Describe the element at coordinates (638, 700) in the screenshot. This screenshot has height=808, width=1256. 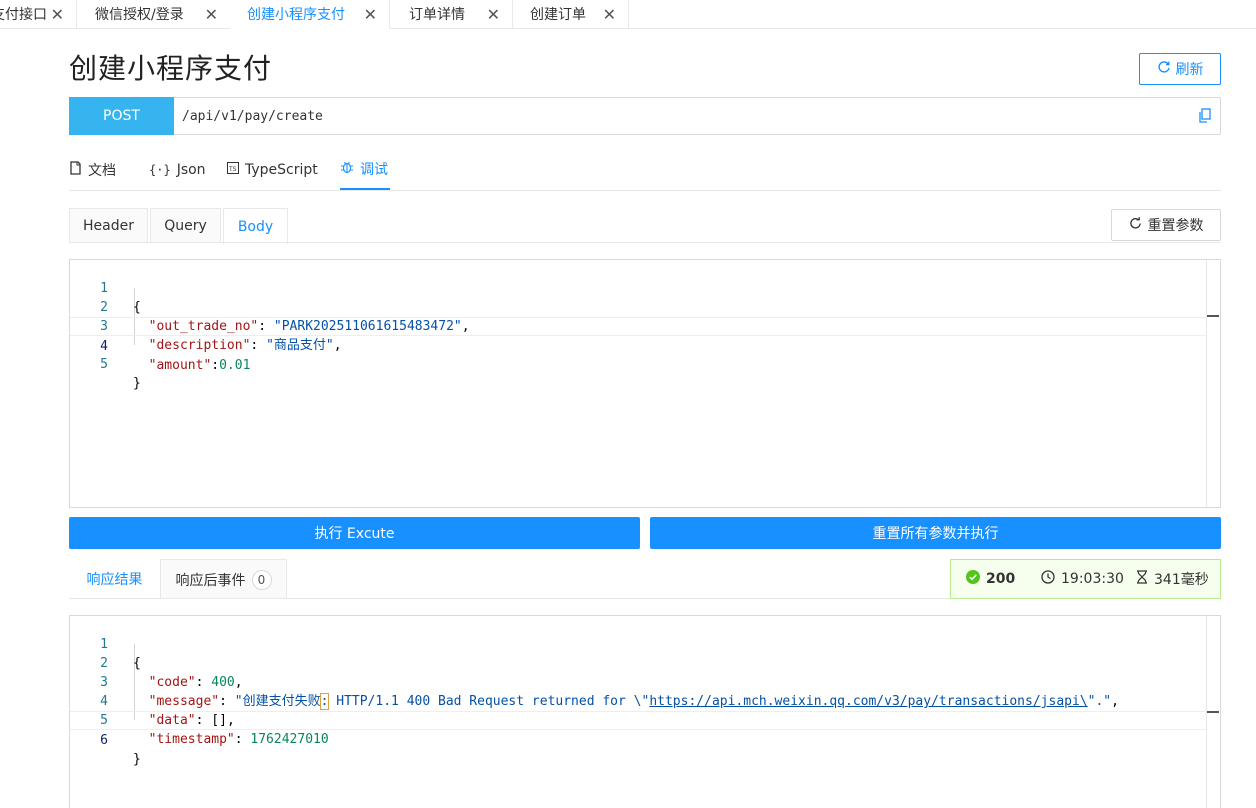
I see `code-line: 4 "data": [],` at that location.